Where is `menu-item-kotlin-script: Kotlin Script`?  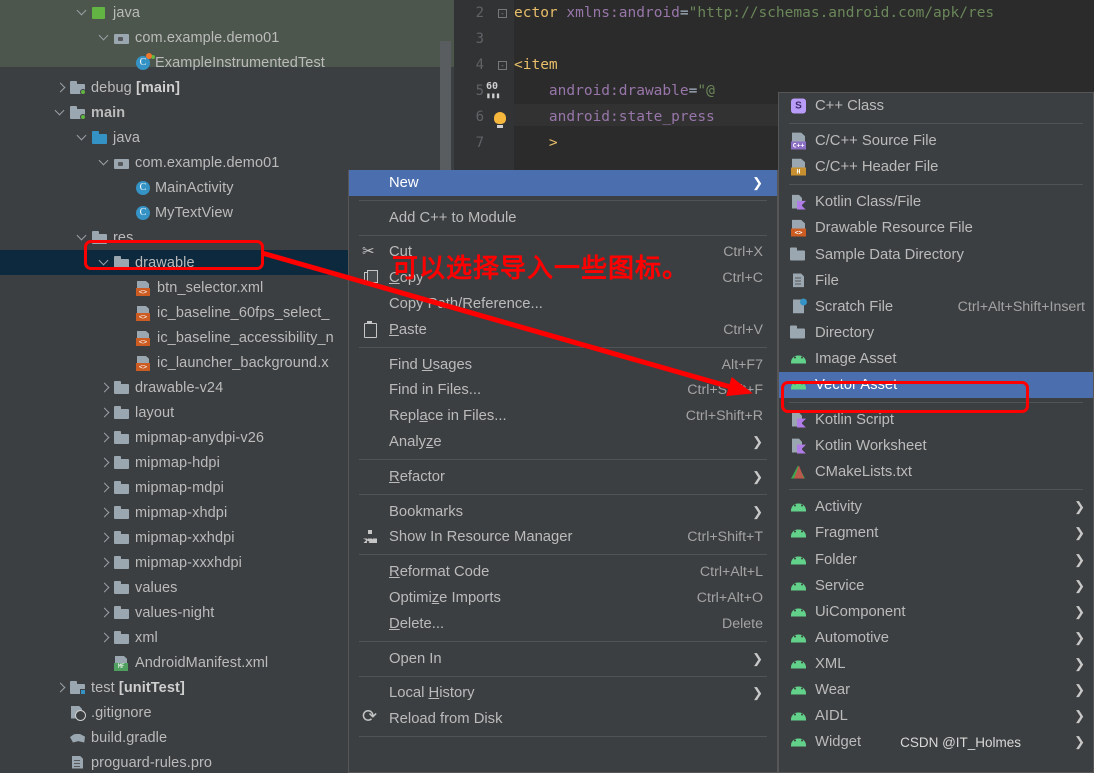
menu-item-kotlin-script: Kotlin Script is located at coordinates (936, 420).